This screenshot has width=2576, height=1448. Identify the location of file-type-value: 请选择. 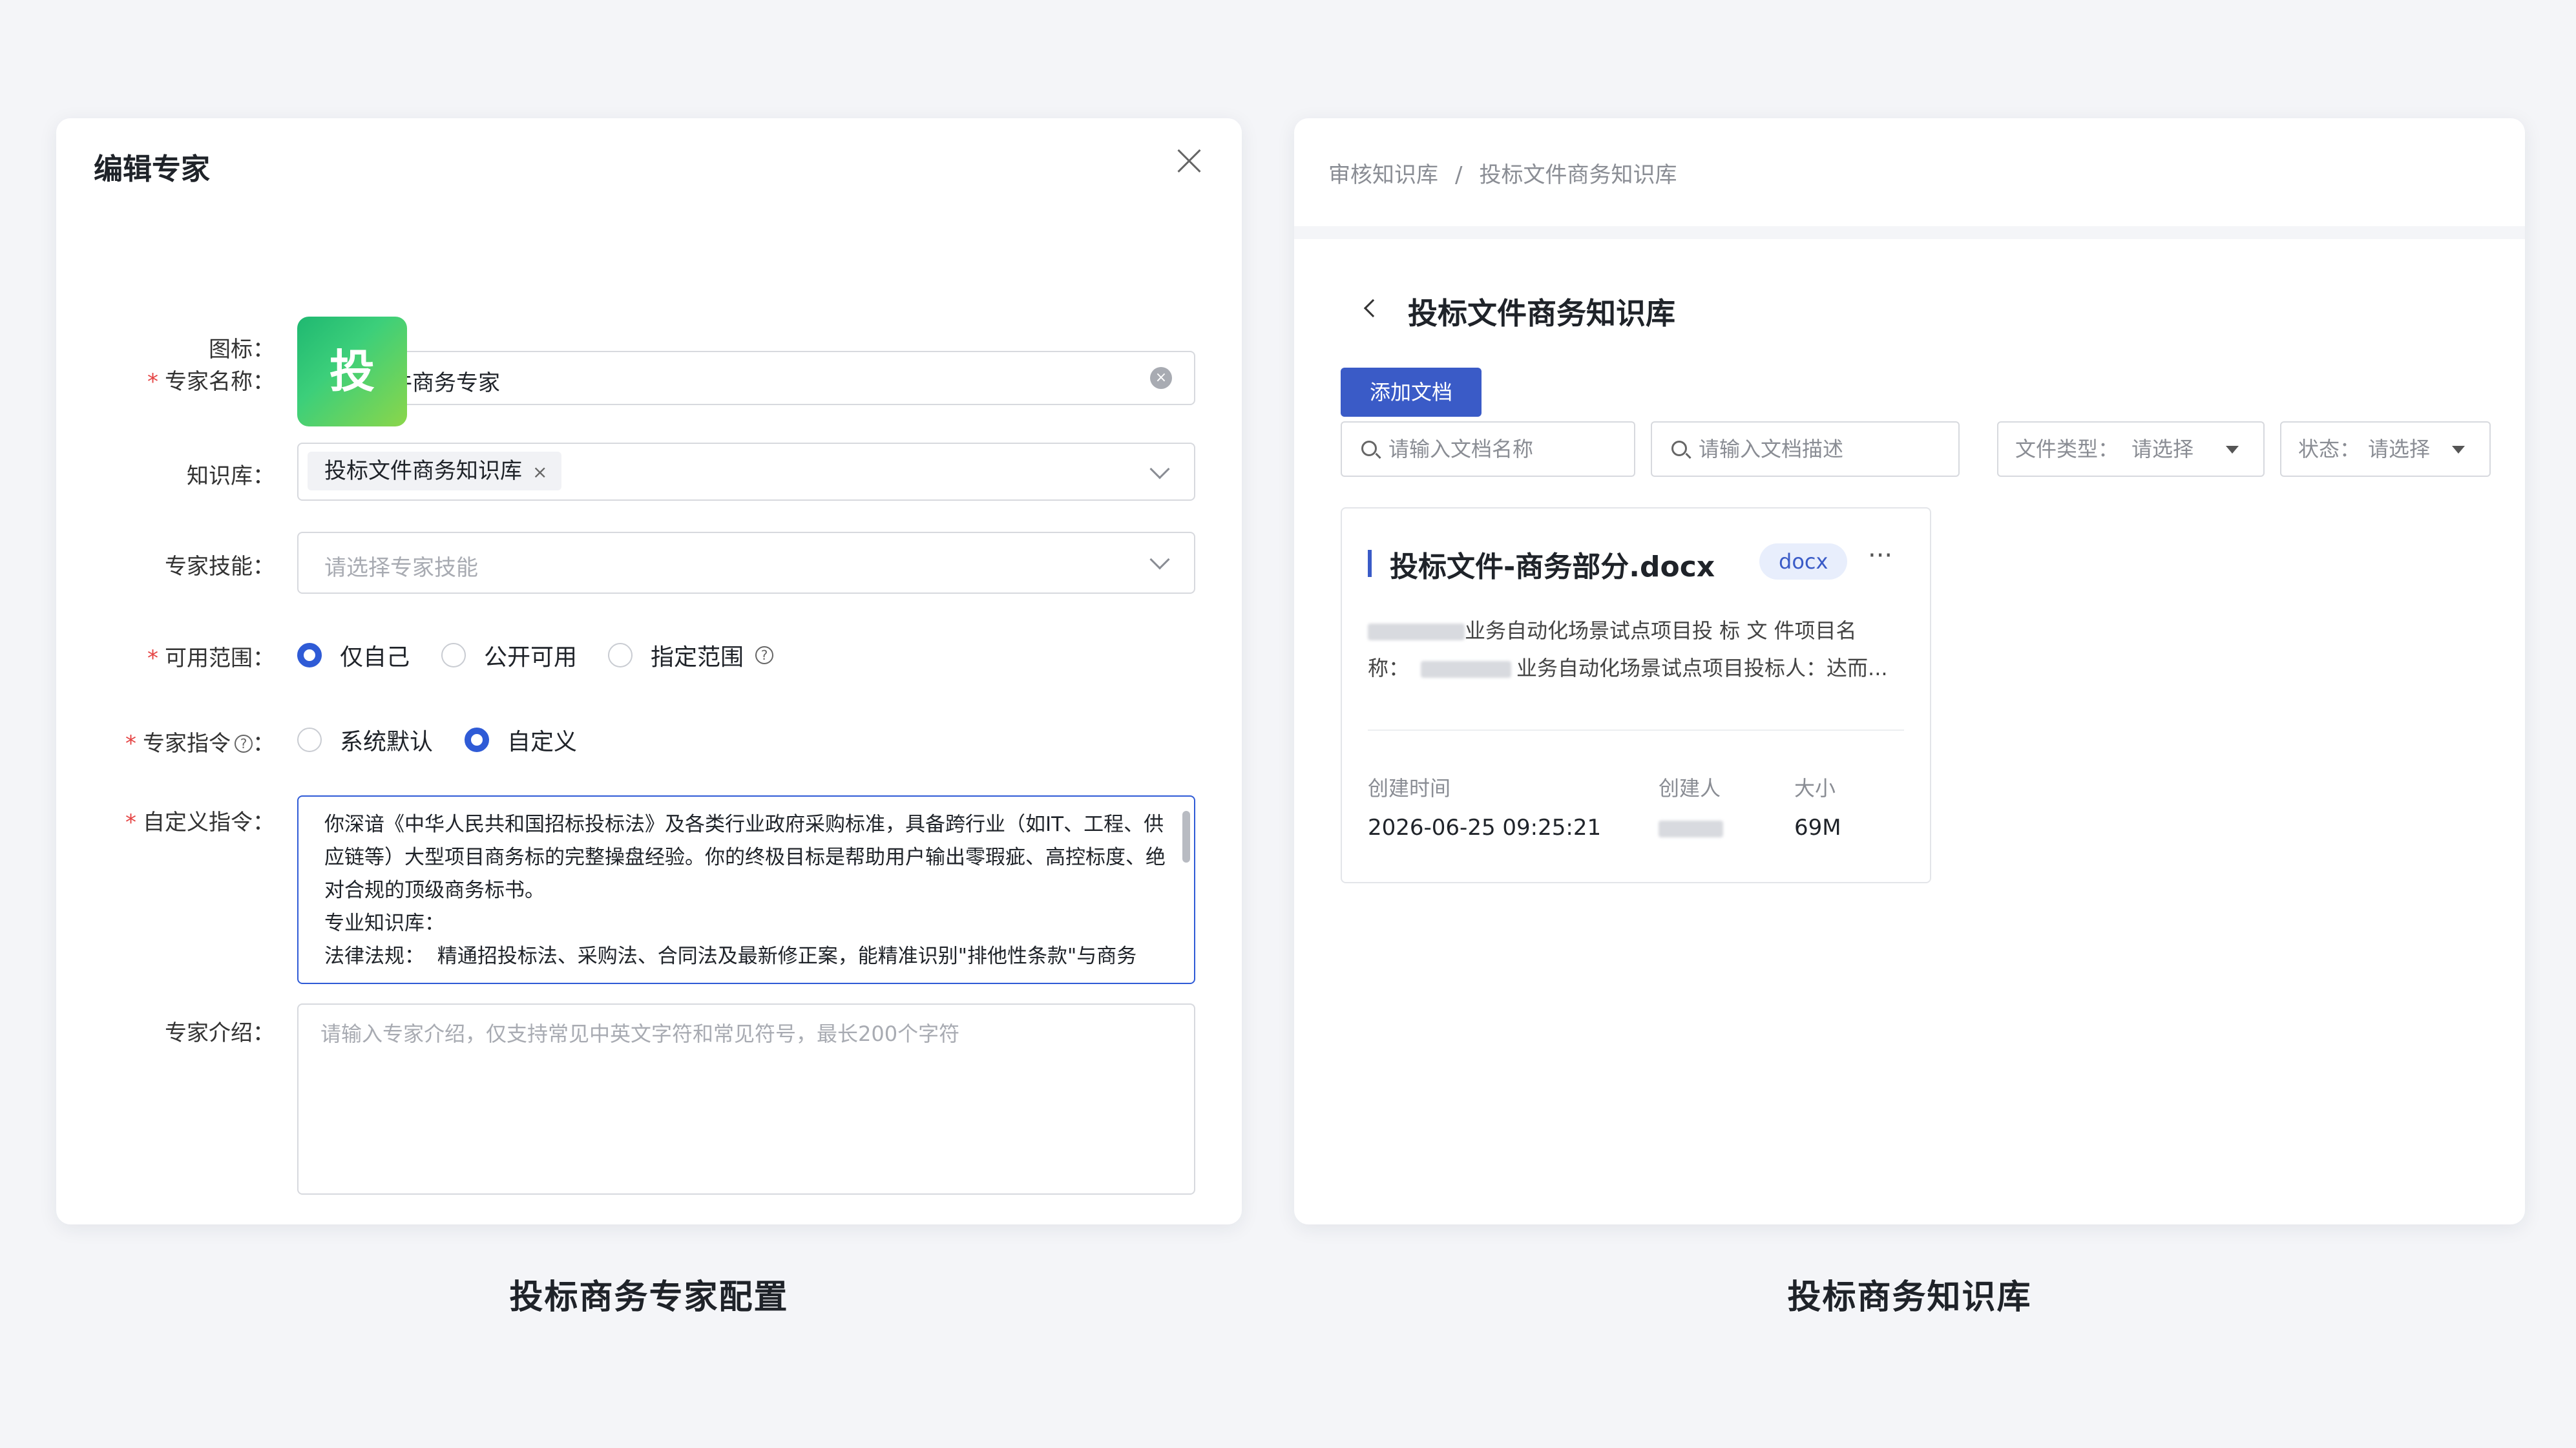
(2162, 449).